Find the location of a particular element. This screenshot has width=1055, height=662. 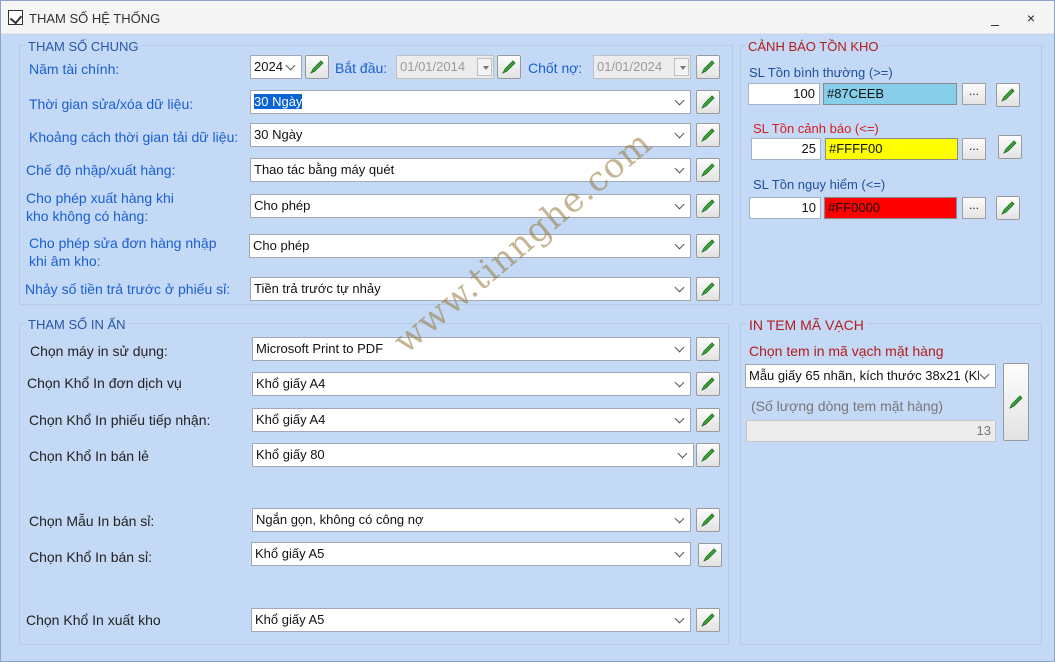

closing-date-edit-button is located at coordinates (708, 67).